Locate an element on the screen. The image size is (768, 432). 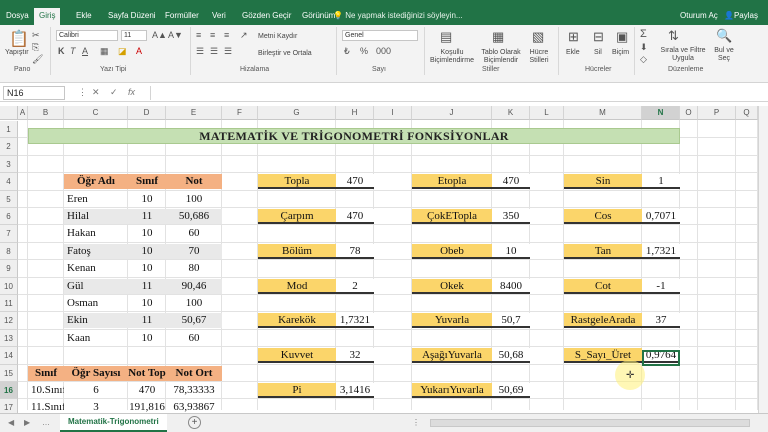
function-label: Tan is located at coordinates (603, 251).